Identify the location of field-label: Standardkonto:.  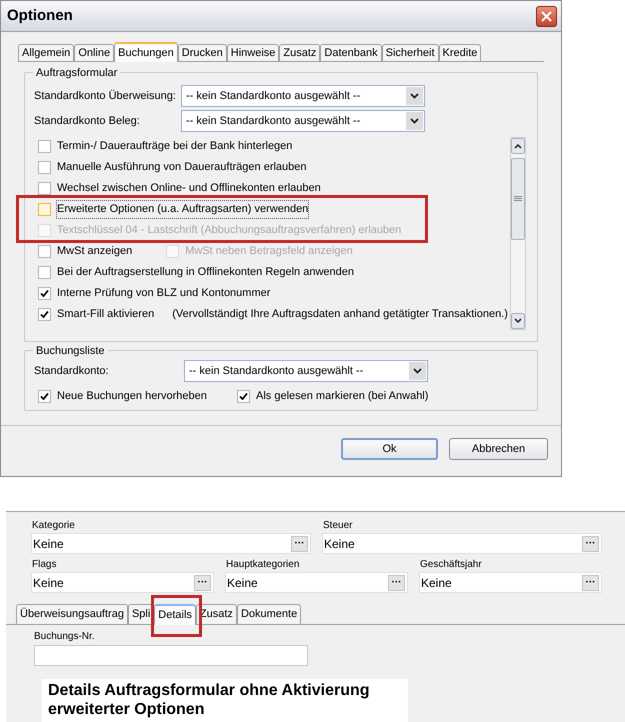
(72, 371).